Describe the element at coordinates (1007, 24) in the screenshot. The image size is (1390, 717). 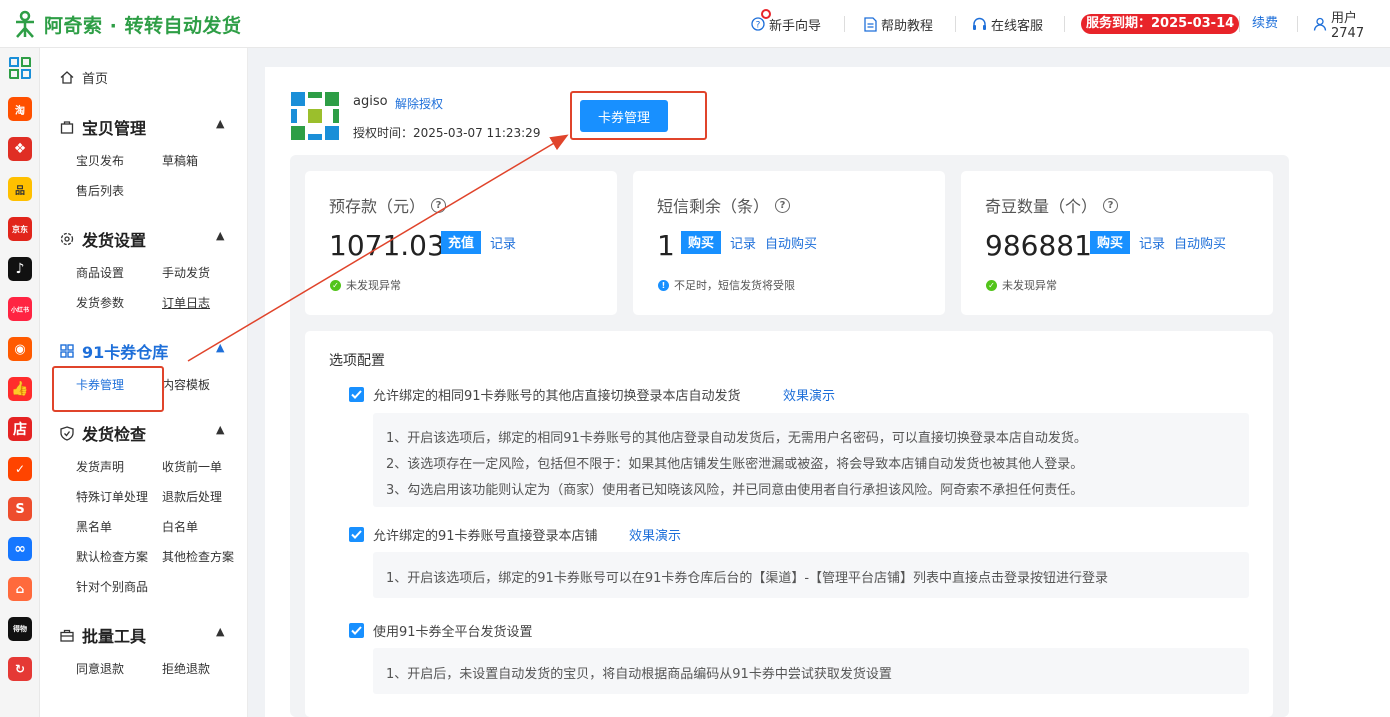
I see `nav-support: 在线客服` at that location.